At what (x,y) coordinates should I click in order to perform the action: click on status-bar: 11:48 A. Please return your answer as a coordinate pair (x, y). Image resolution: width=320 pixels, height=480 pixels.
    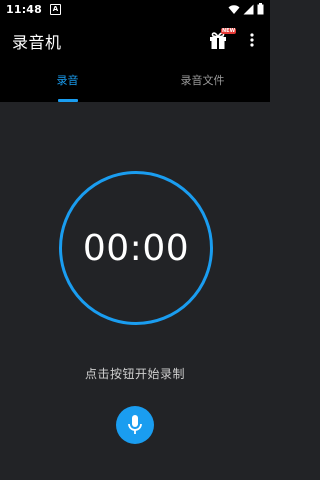
    Looking at the image, I should click on (135, 9).